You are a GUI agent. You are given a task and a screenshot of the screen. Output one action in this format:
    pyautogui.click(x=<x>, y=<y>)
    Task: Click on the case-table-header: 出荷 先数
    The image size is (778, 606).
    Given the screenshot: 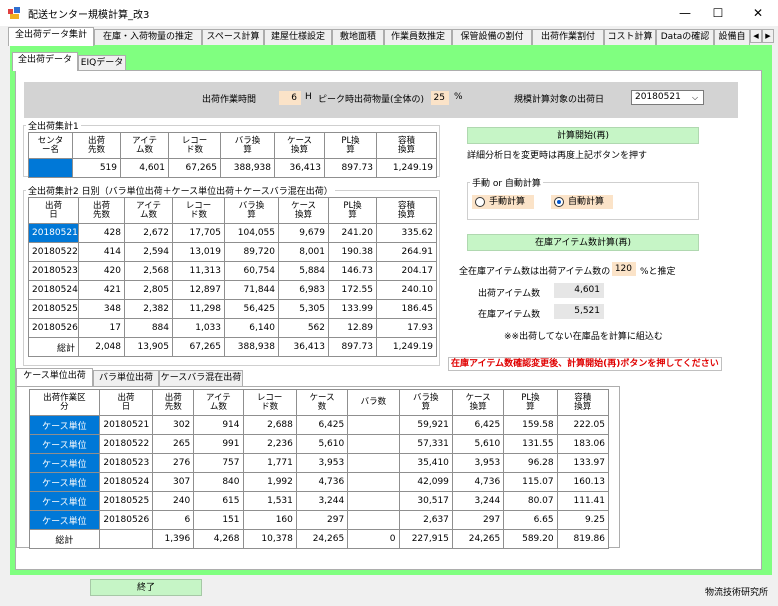 What is the action you would take?
    pyautogui.click(x=173, y=402)
    